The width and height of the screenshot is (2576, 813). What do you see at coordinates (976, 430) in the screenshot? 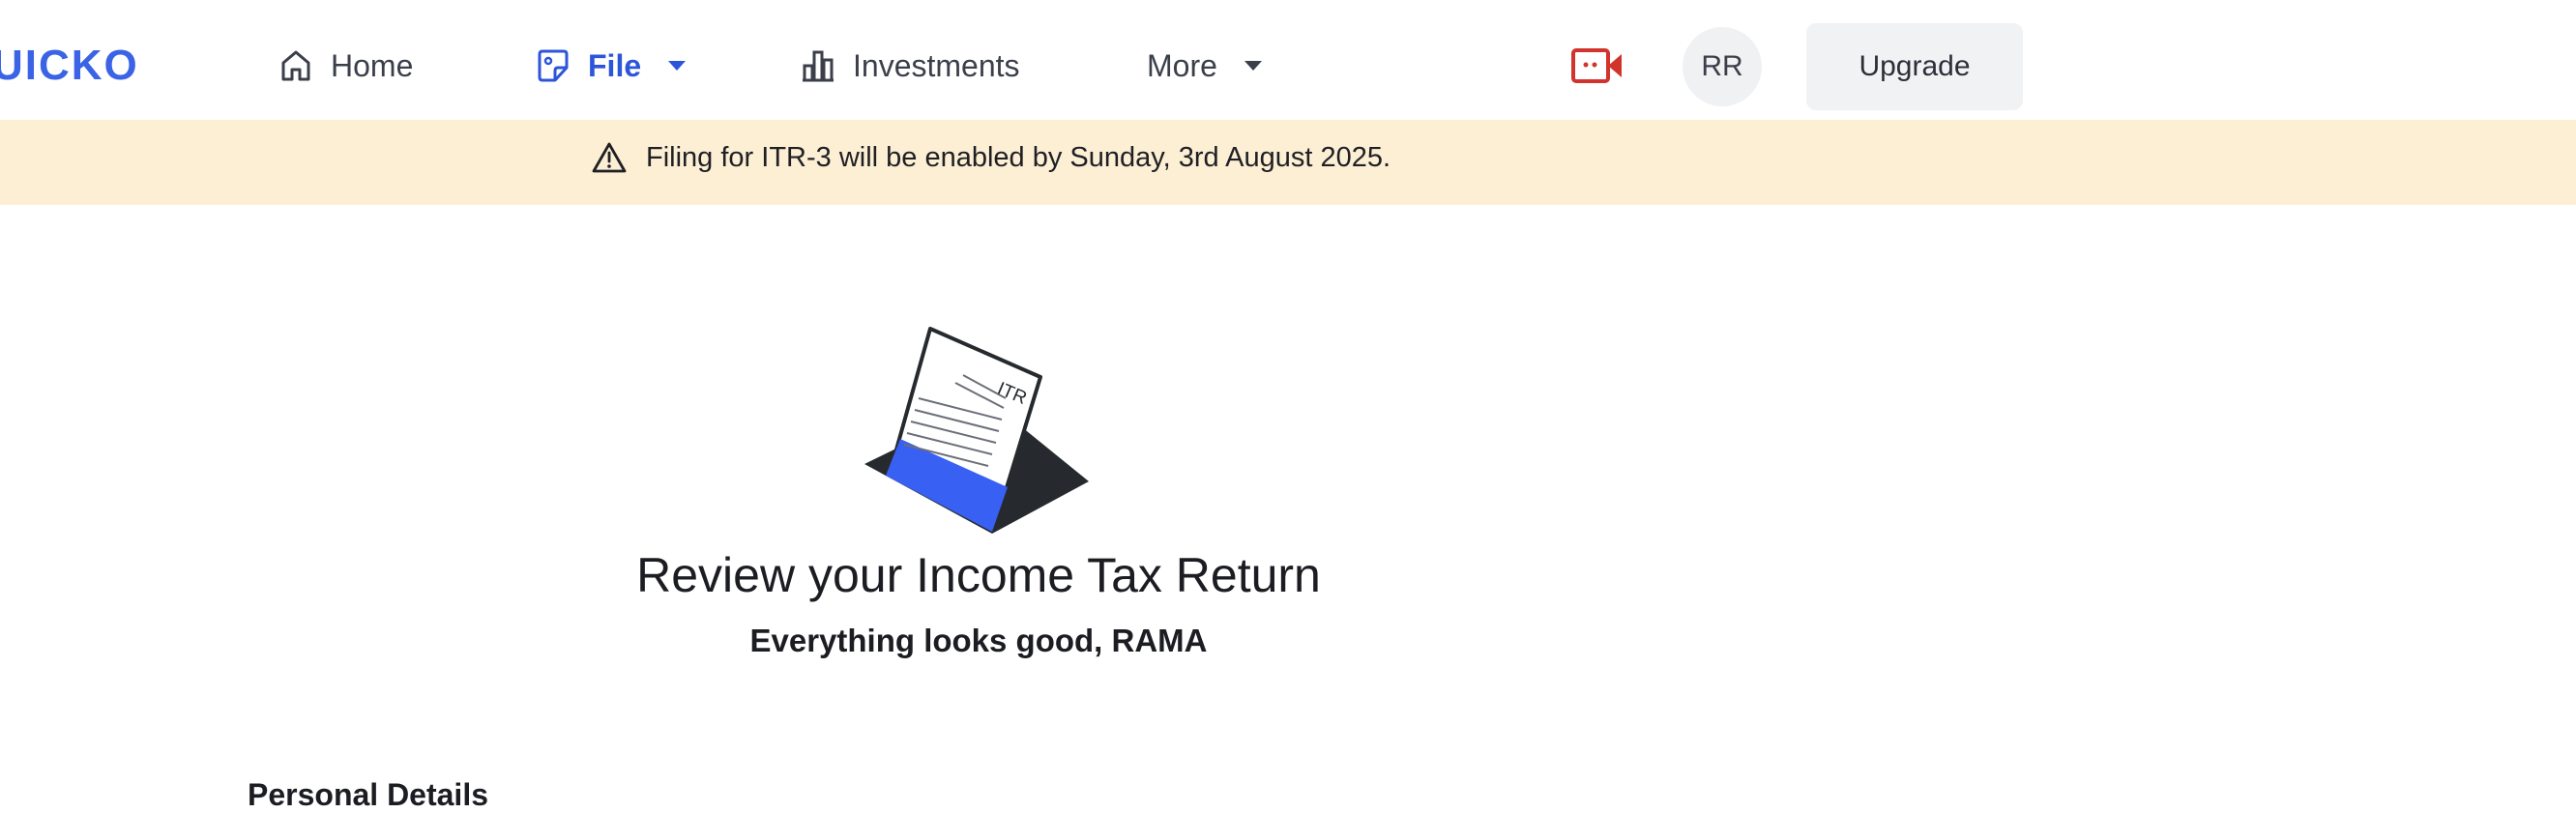
I see `itr-document-illustration: ITR` at bounding box center [976, 430].